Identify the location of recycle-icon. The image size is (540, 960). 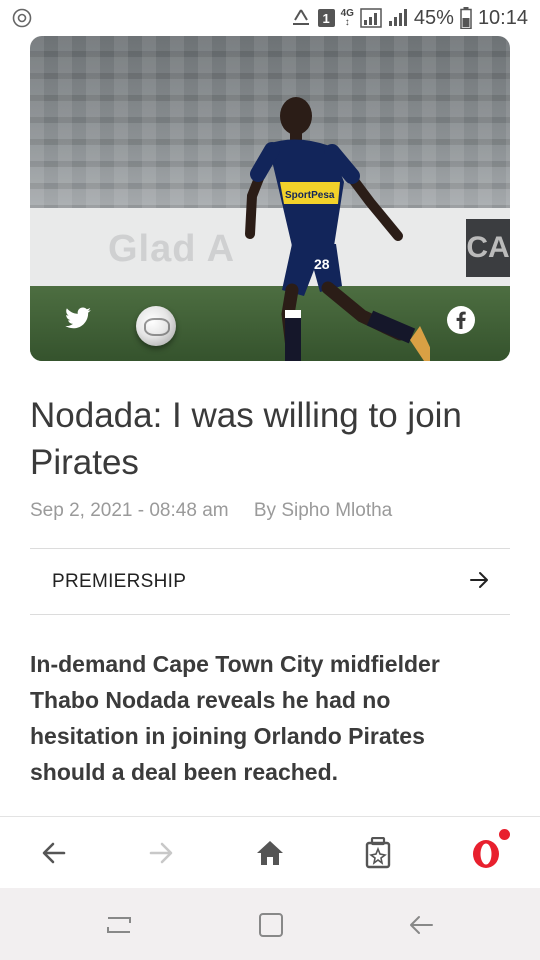
(300, 17).